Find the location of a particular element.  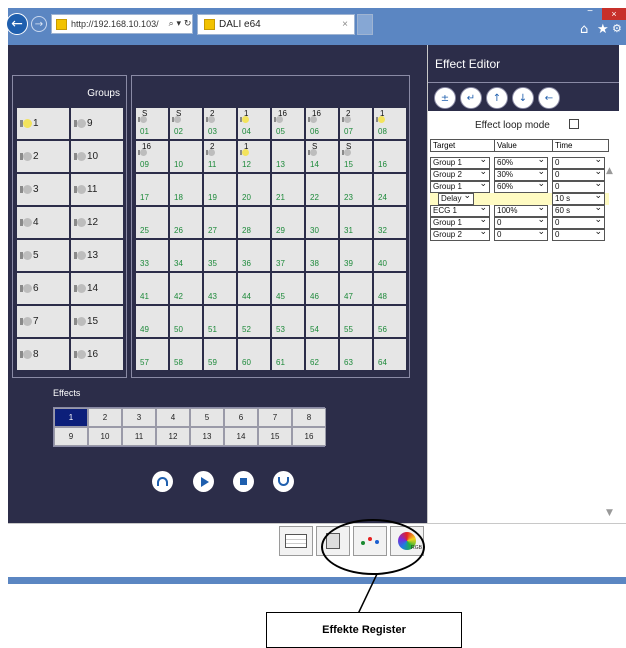

ecg-button: 19 is located at coordinates (220, 189).